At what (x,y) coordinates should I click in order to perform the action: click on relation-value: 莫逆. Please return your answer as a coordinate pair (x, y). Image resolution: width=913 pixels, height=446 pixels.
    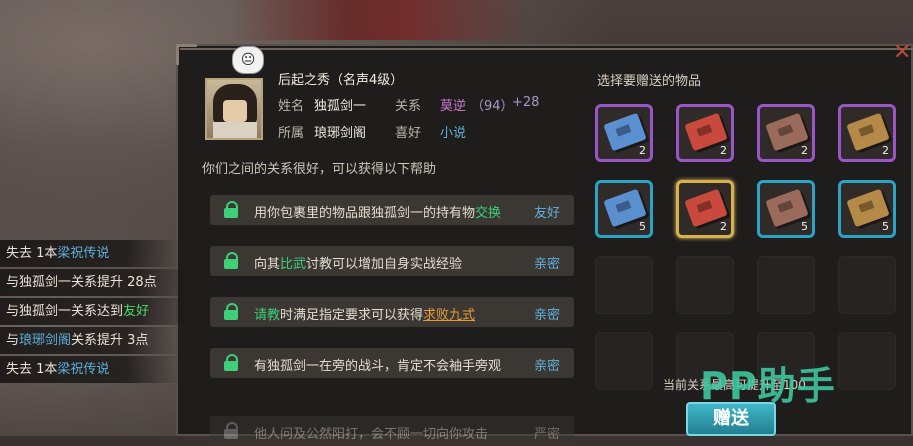
    Looking at the image, I should click on (453, 106).